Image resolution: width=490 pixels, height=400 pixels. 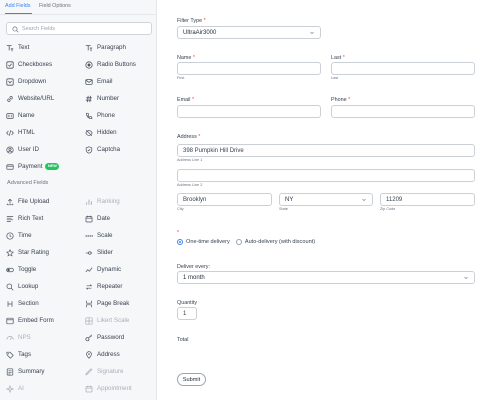 What do you see at coordinates (10, 338) in the screenshot?
I see `nps-icon` at bounding box center [10, 338].